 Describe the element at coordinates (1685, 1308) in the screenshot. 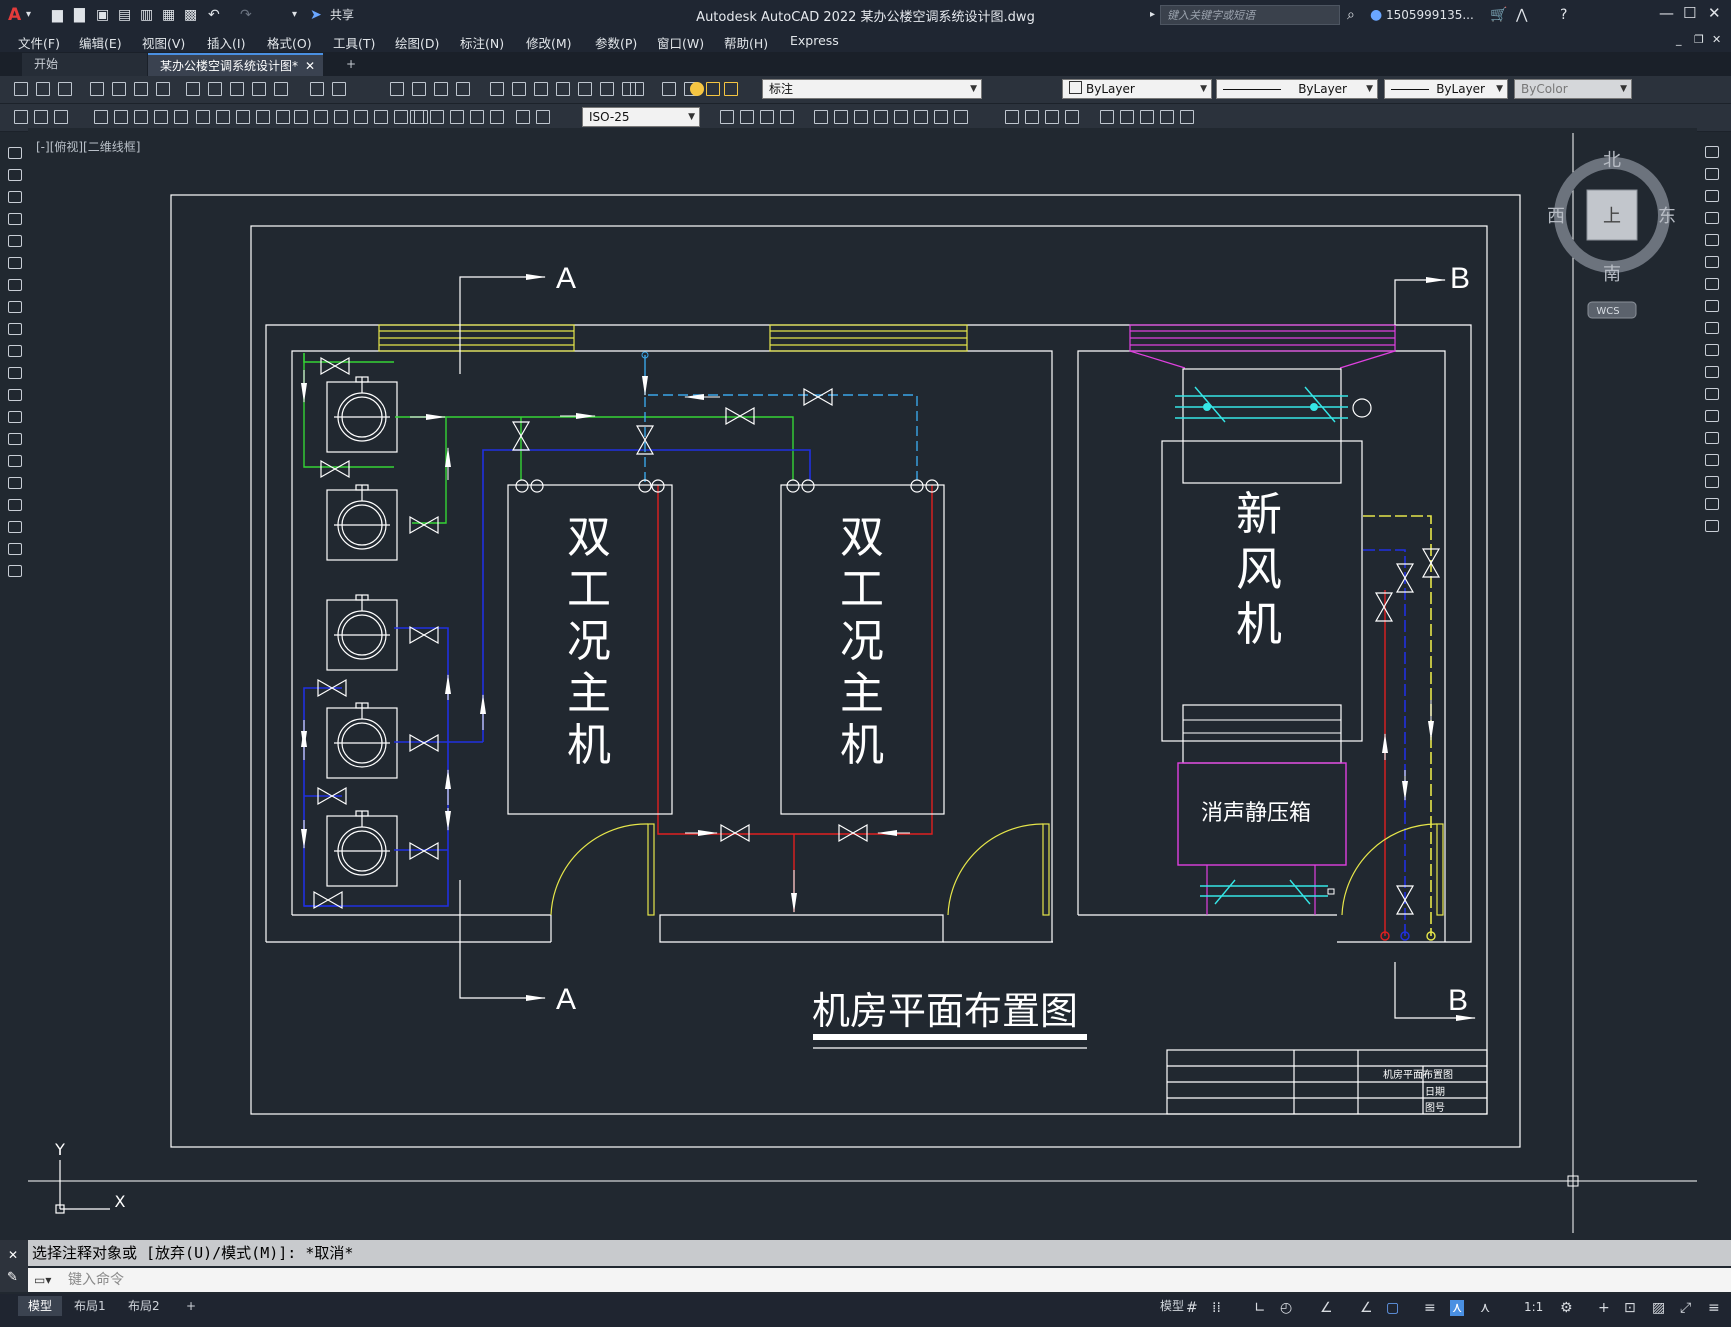

I see `fullscreen-icon: ⤢` at that location.